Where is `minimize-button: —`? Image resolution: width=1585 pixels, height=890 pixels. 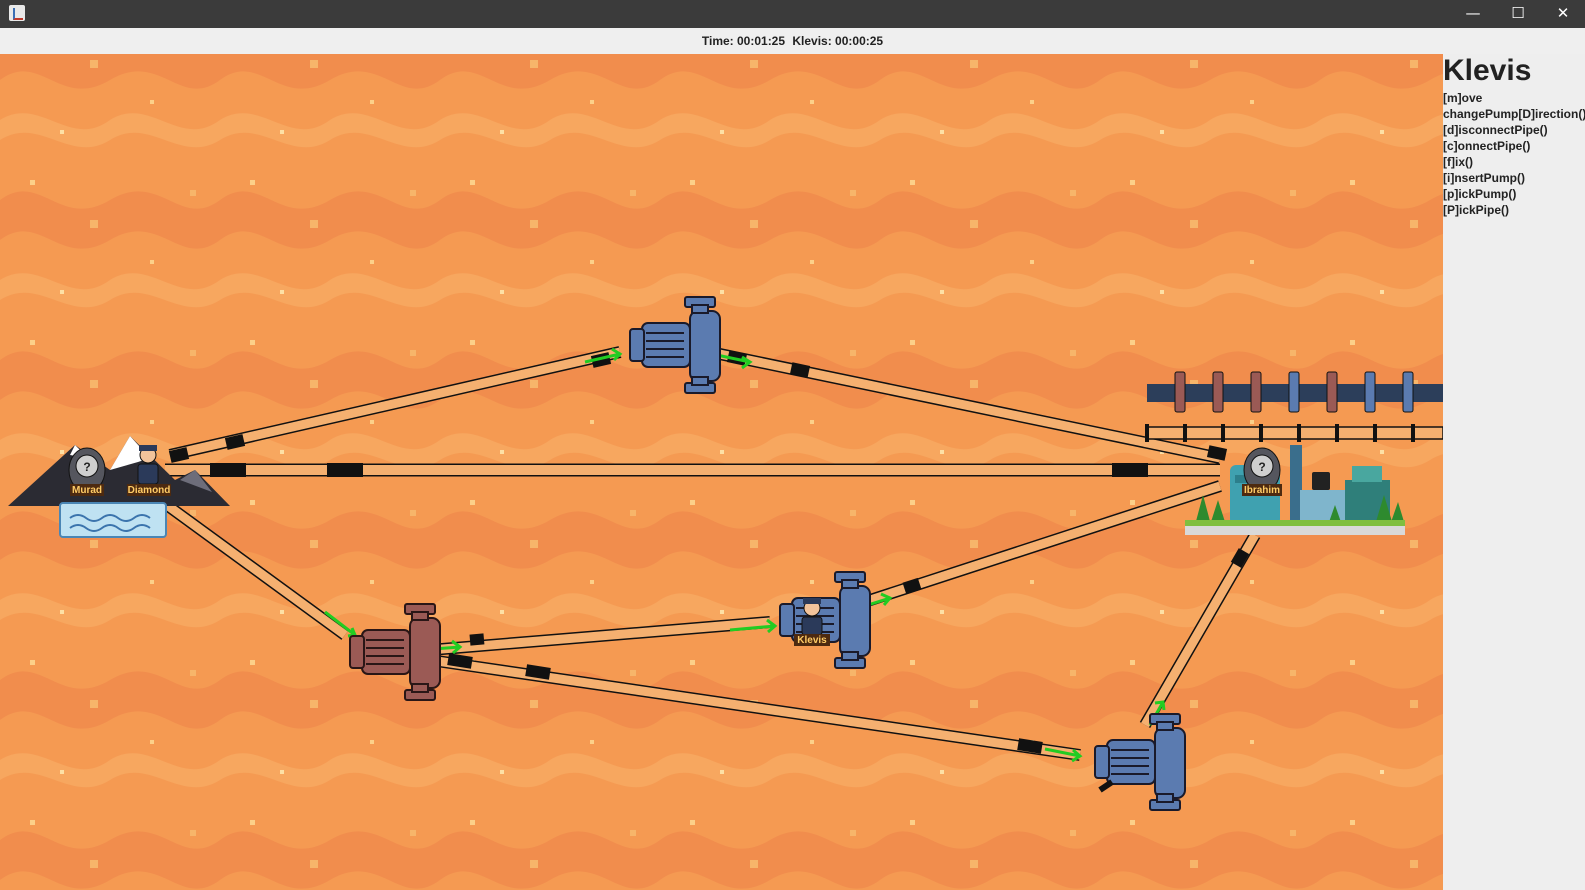 minimize-button: — is located at coordinates (1473, 14).